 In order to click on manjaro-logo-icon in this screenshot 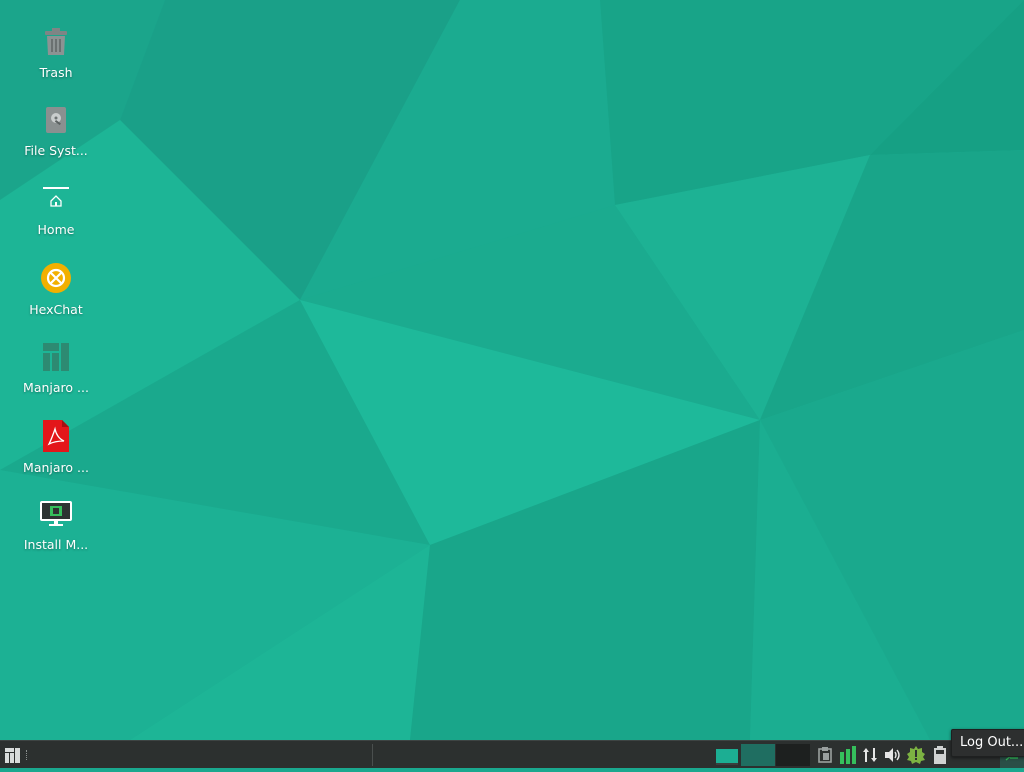, I will do `click(56, 356)`.